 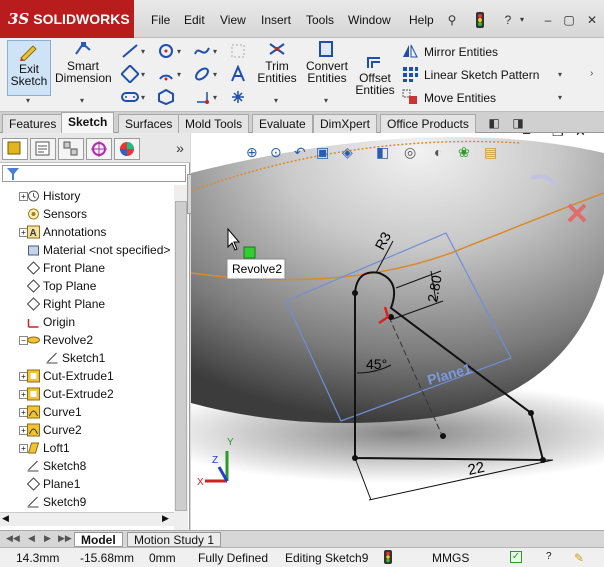 I want to click on construction-point-icon, so click(x=238, y=97).